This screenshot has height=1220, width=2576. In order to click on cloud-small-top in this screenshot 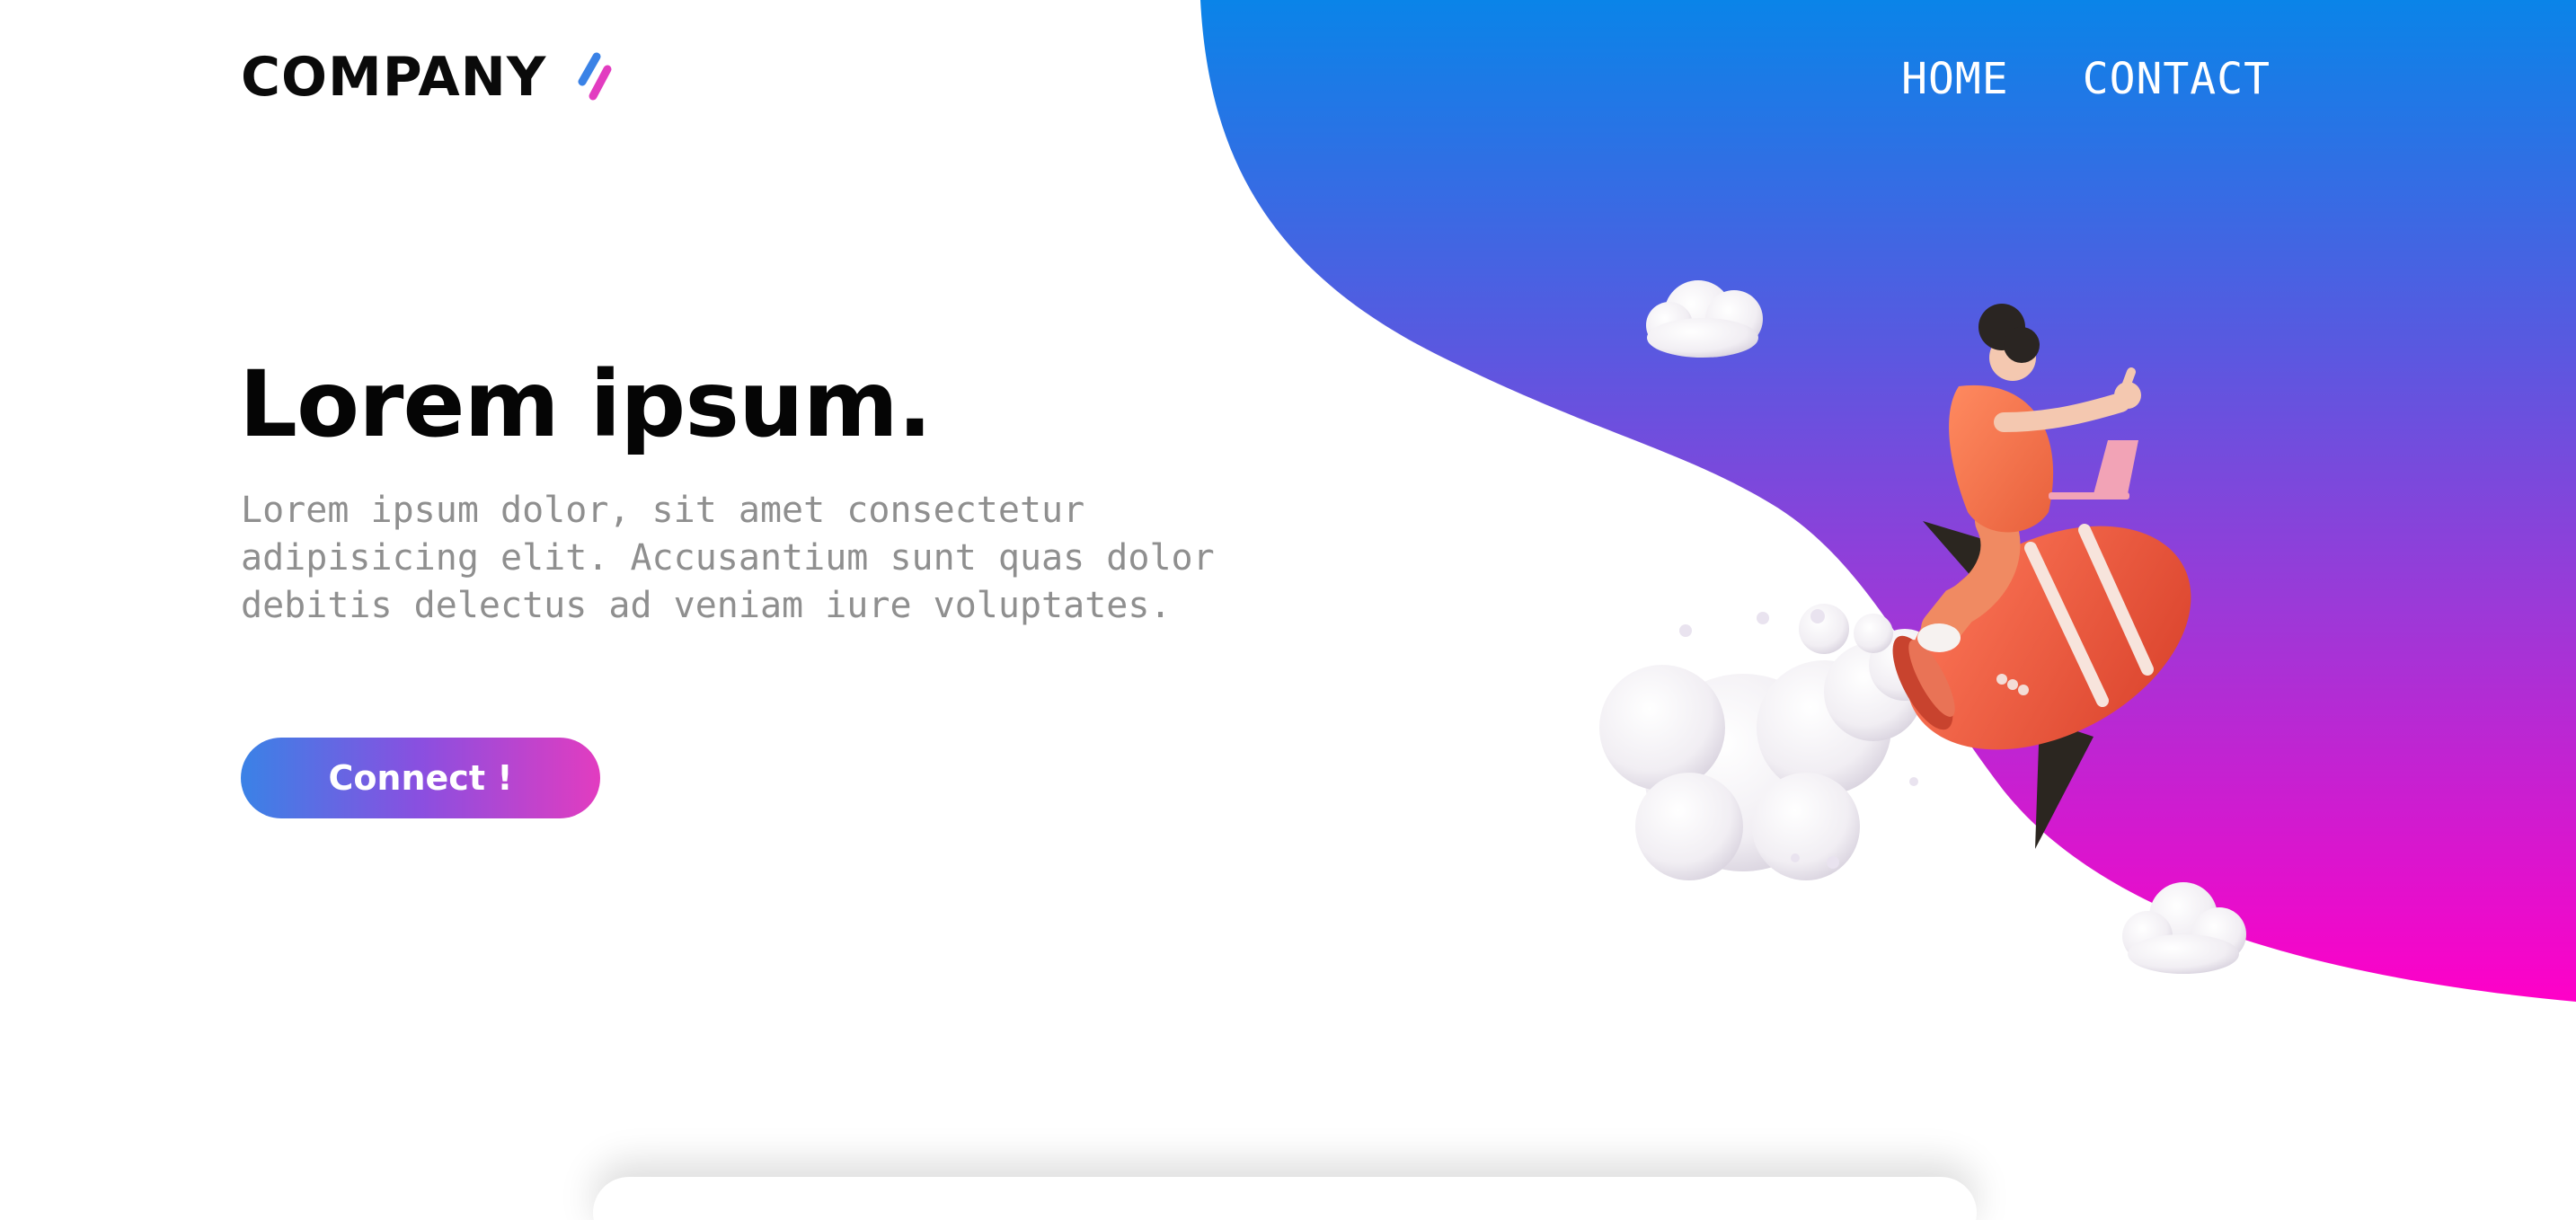, I will do `click(1704, 319)`.